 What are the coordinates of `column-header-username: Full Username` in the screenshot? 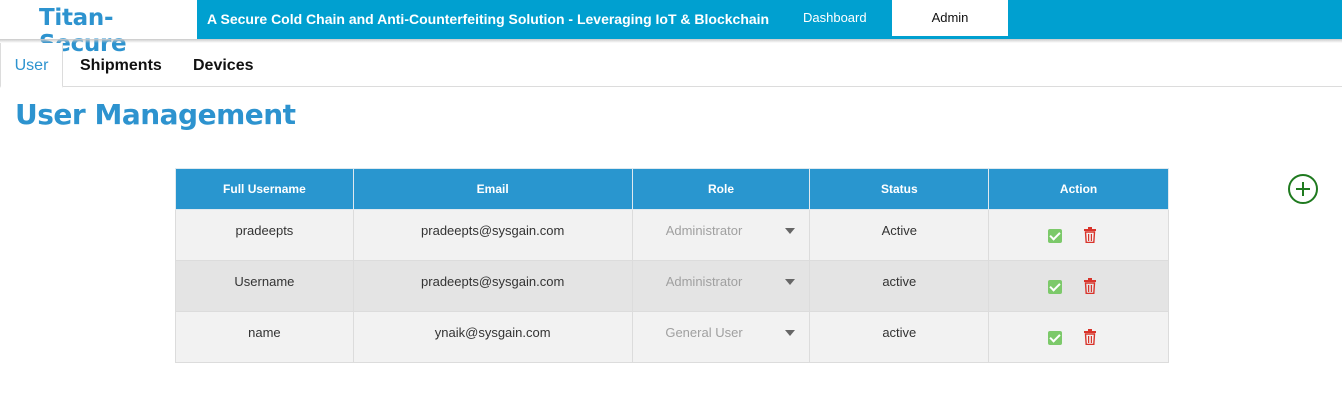 It's located at (264, 189).